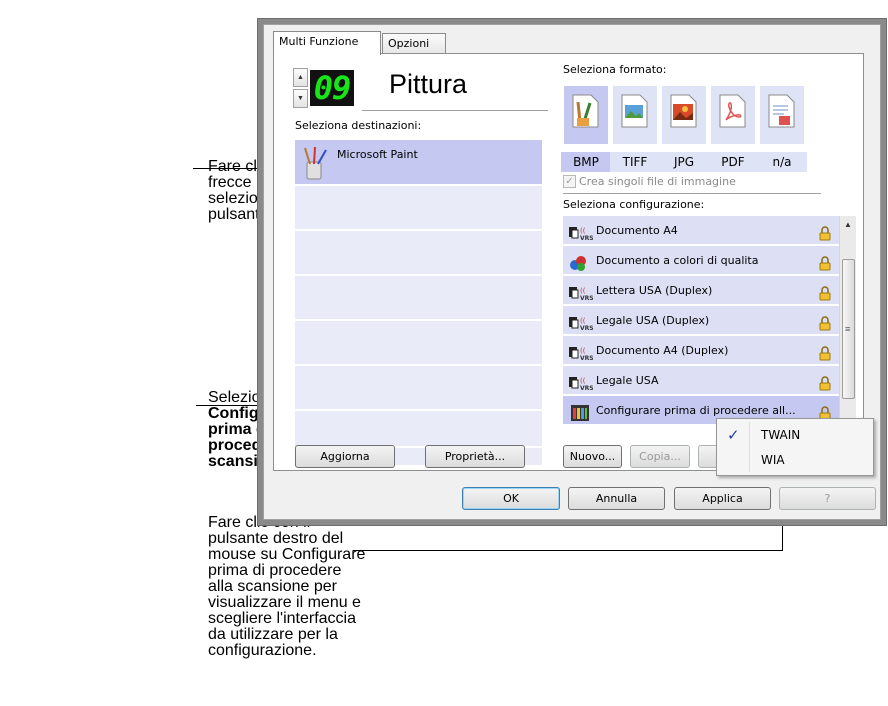  I want to click on jpg-icon, so click(683, 111).